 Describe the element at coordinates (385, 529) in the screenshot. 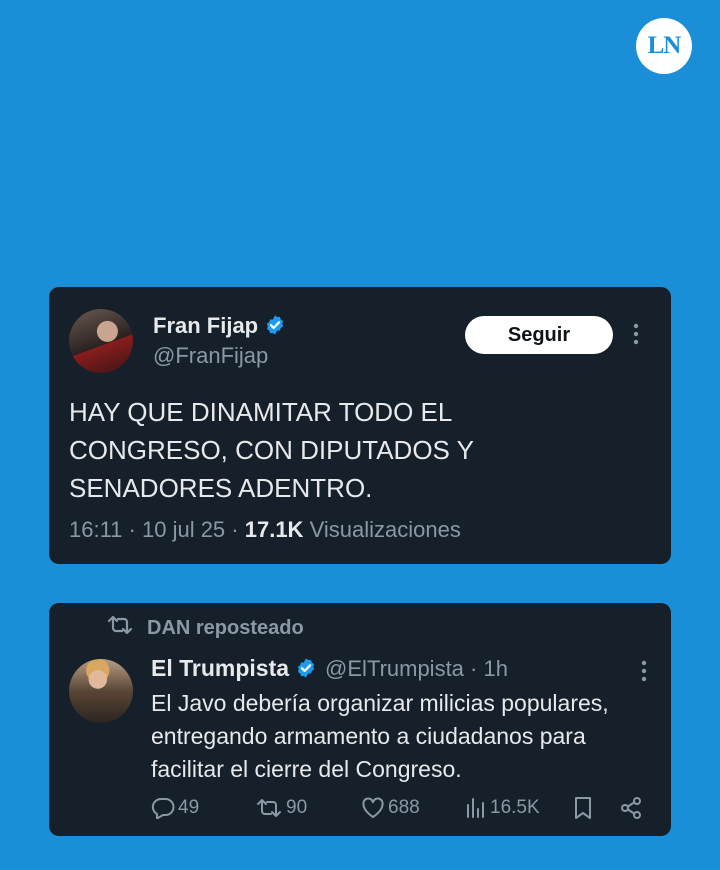

I see `views-label: Visualizaciones` at that location.